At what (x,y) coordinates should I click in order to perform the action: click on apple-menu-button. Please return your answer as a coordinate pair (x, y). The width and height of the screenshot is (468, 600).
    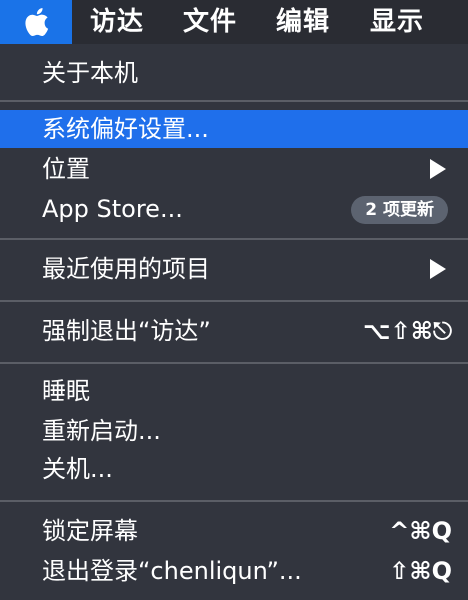
    Looking at the image, I should click on (36, 22).